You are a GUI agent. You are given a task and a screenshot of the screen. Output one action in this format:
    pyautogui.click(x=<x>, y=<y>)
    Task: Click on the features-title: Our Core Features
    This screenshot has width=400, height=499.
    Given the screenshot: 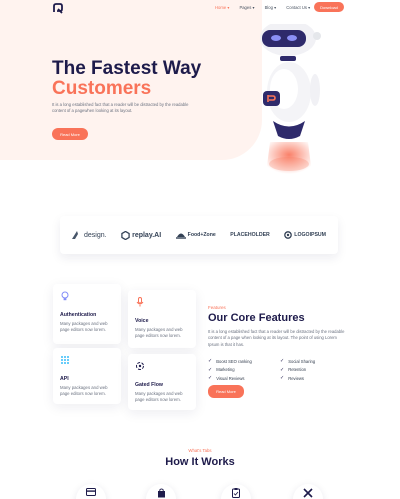 What is the action you would take?
    pyautogui.click(x=256, y=318)
    